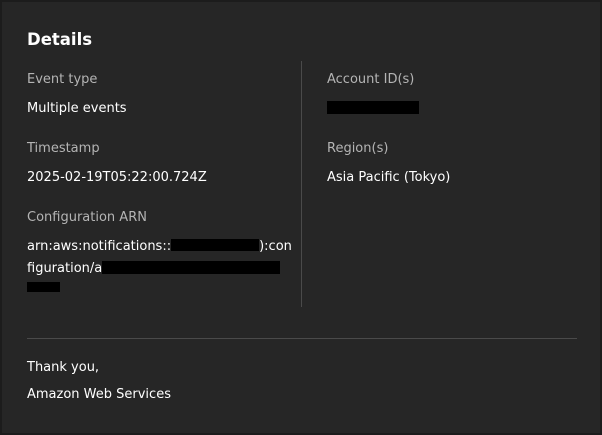  Describe the element at coordinates (87, 217) in the screenshot. I see `configuration-arn-label: Configuration ARN` at that location.